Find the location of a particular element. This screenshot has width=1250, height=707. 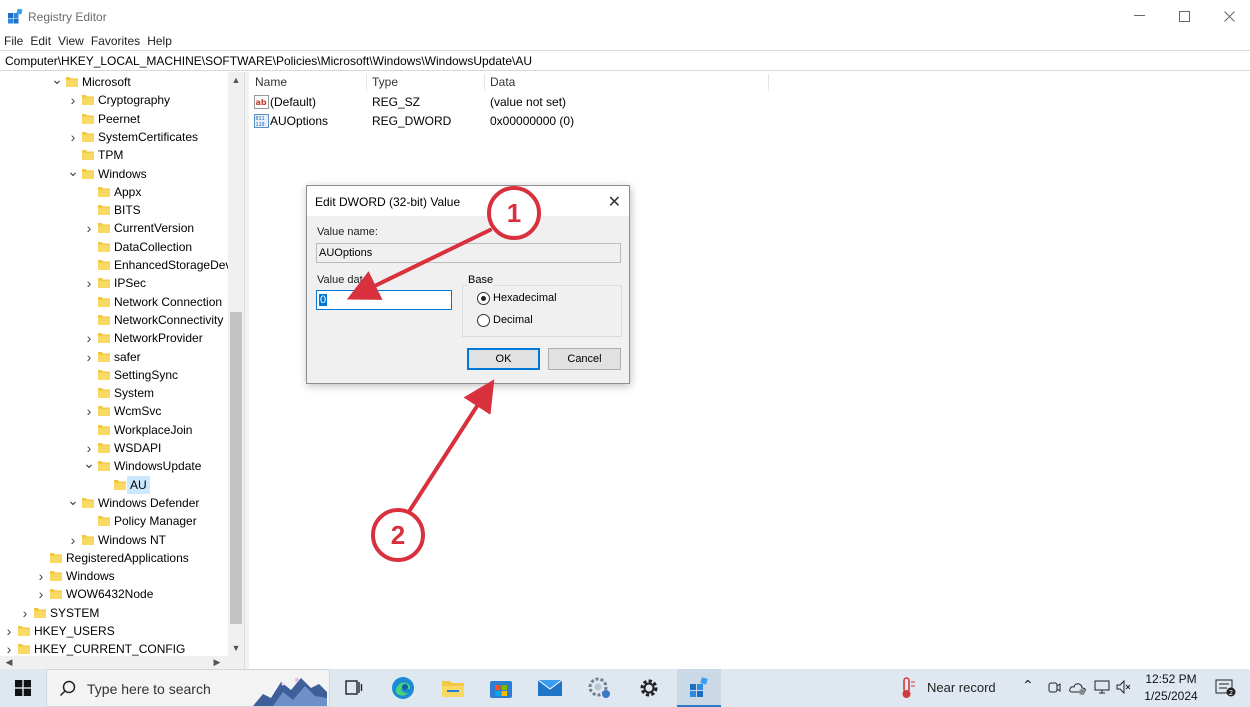

tree-item: › CurrentVersion is located at coordinates (122, 228).